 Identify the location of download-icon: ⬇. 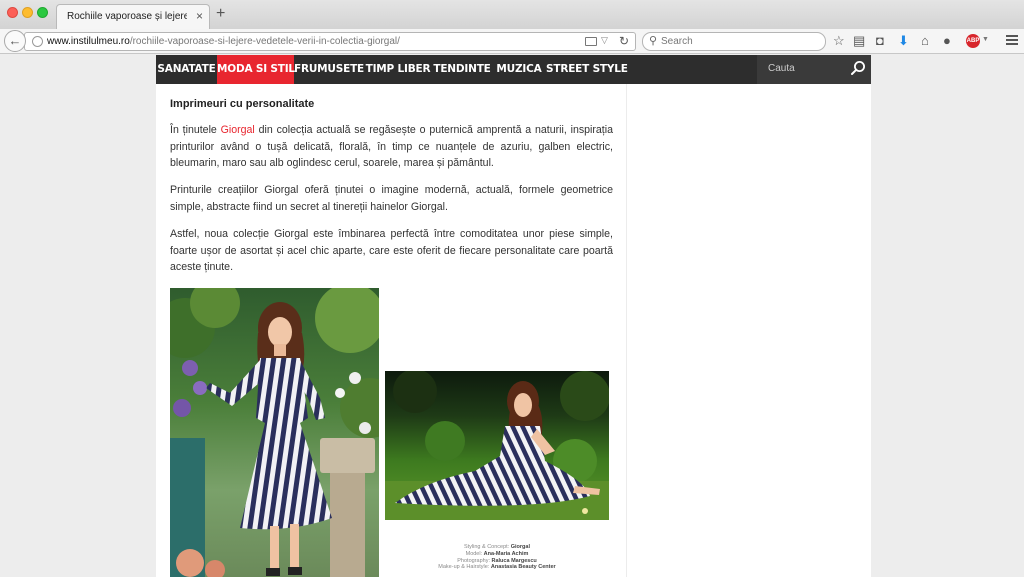
(903, 41).